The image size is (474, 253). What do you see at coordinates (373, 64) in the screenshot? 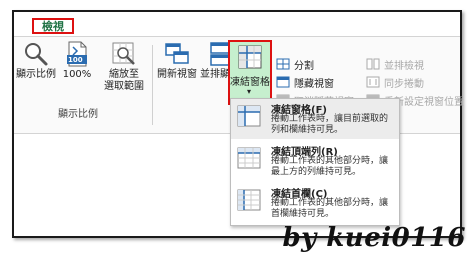
I see `side-by-side-icon` at bounding box center [373, 64].